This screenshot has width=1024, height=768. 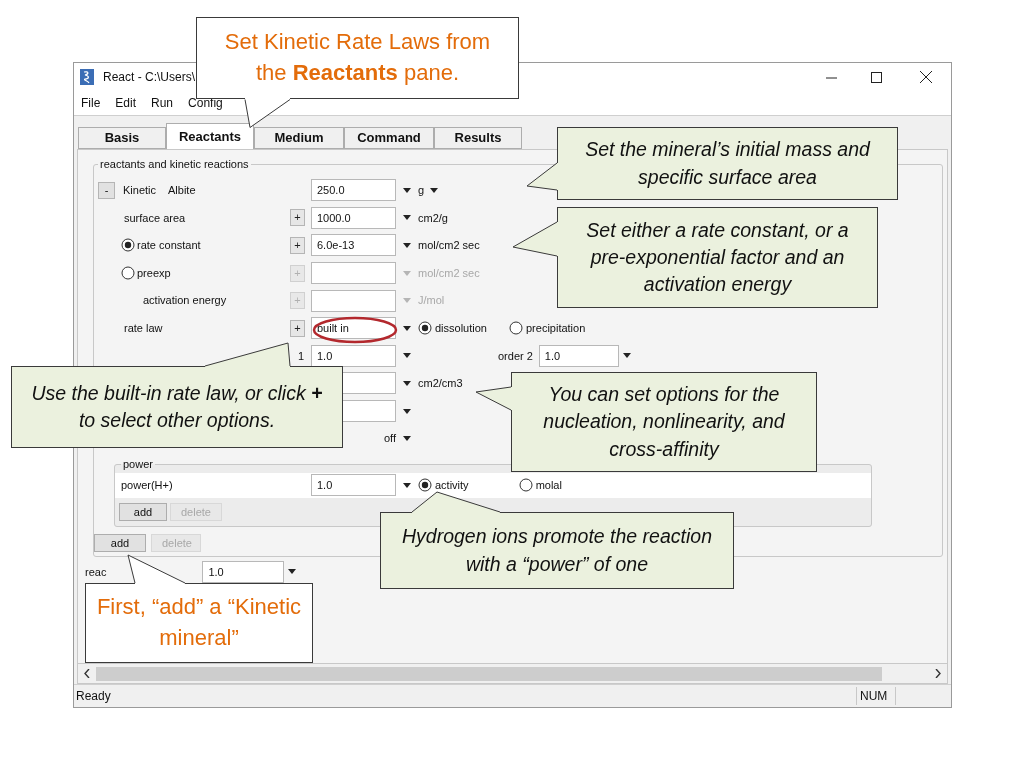 I want to click on callout-text: First, “add” a “Kinetic mineral”, so click(x=199, y=622).